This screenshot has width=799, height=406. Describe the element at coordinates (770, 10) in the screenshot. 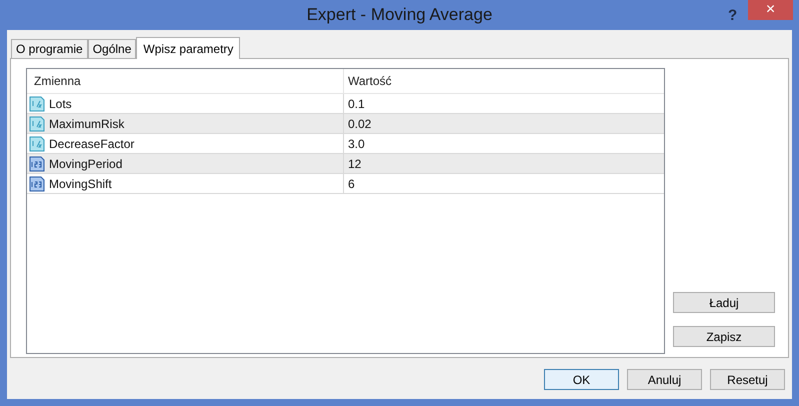

I see `close-button: ×` at that location.